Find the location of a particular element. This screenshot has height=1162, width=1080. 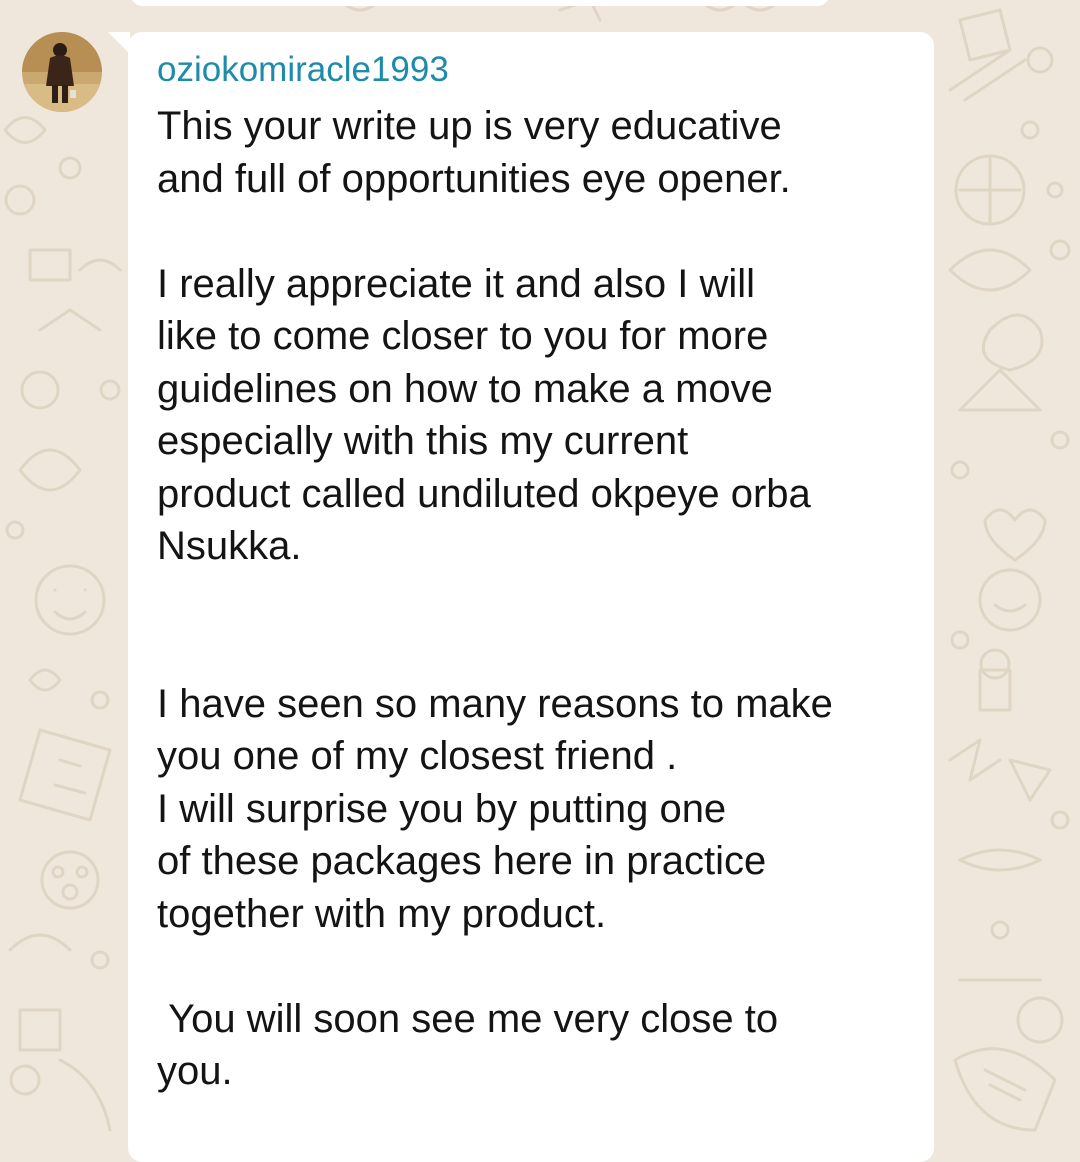

user-photo-avatar-icon is located at coordinates (62, 72).